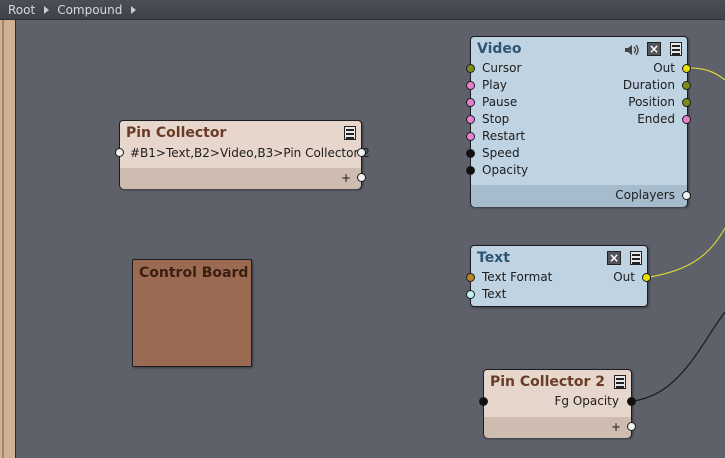 This screenshot has height=458, width=725. I want to click on output-label: Coplayers, so click(645, 195).